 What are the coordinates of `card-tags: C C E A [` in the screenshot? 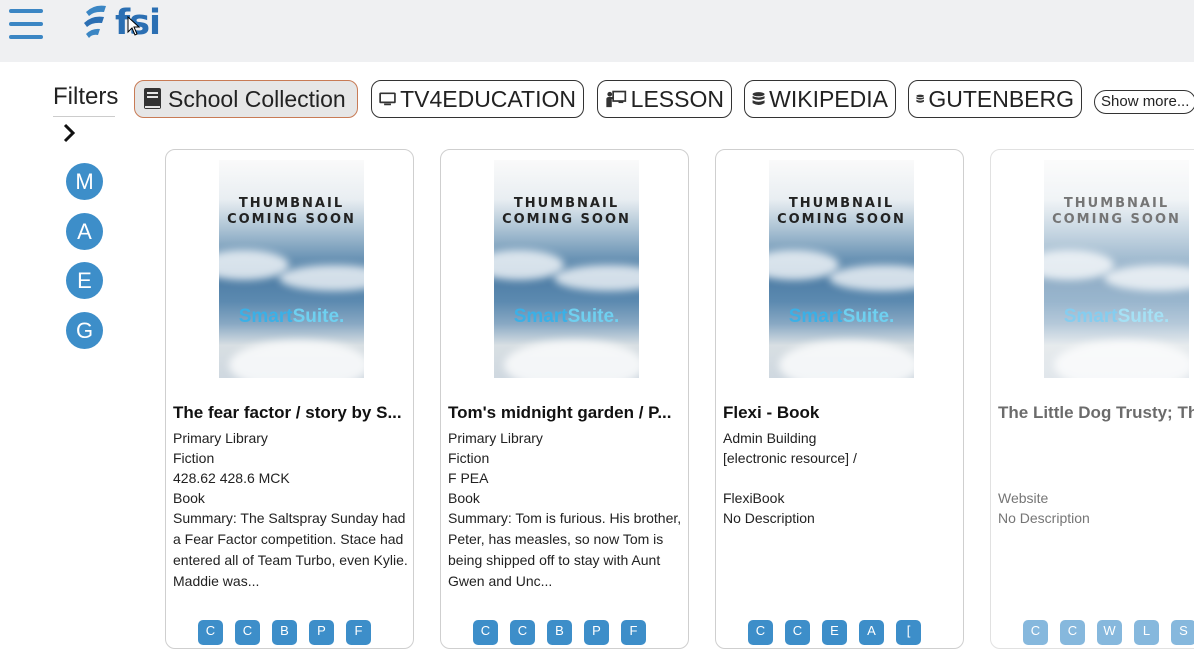 It's located at (834, 632).